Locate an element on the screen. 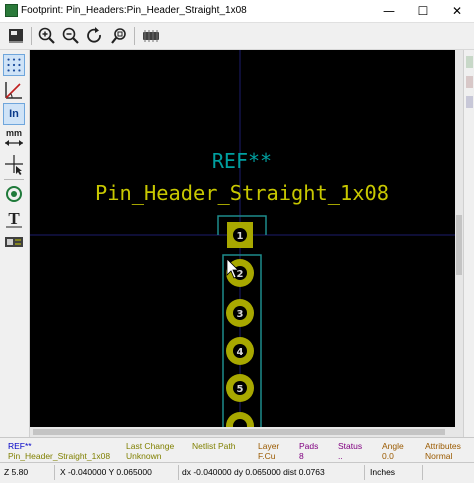  cursor-shape-icon is located at coordinates (14, 164).